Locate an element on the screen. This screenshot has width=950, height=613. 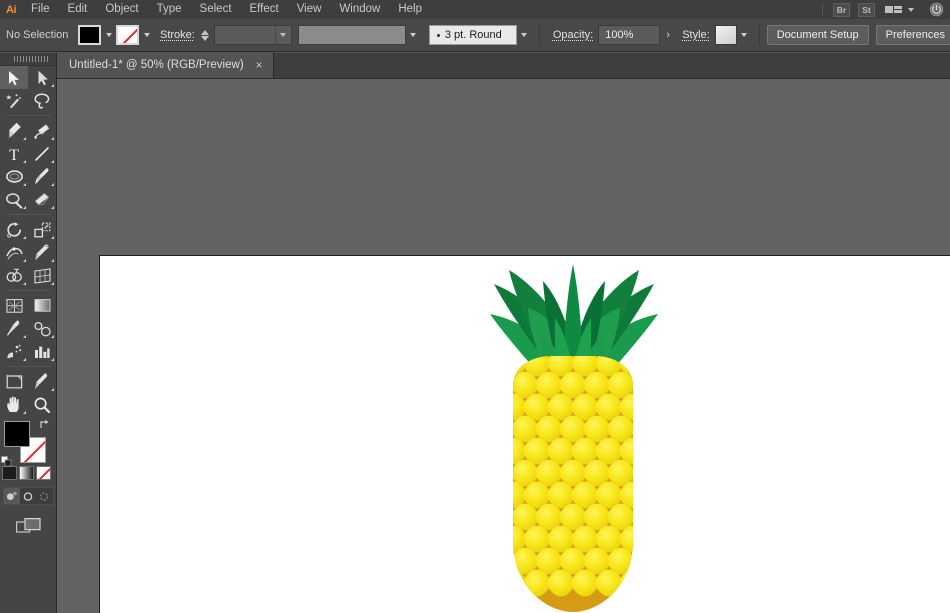
stroke-weight-stepper is located at coordinates (205, 35).